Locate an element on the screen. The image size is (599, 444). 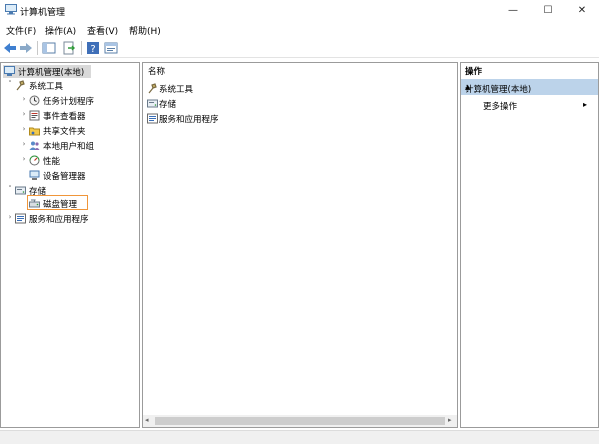
show-hide-tree-icon is located at coordinates (49, 48).